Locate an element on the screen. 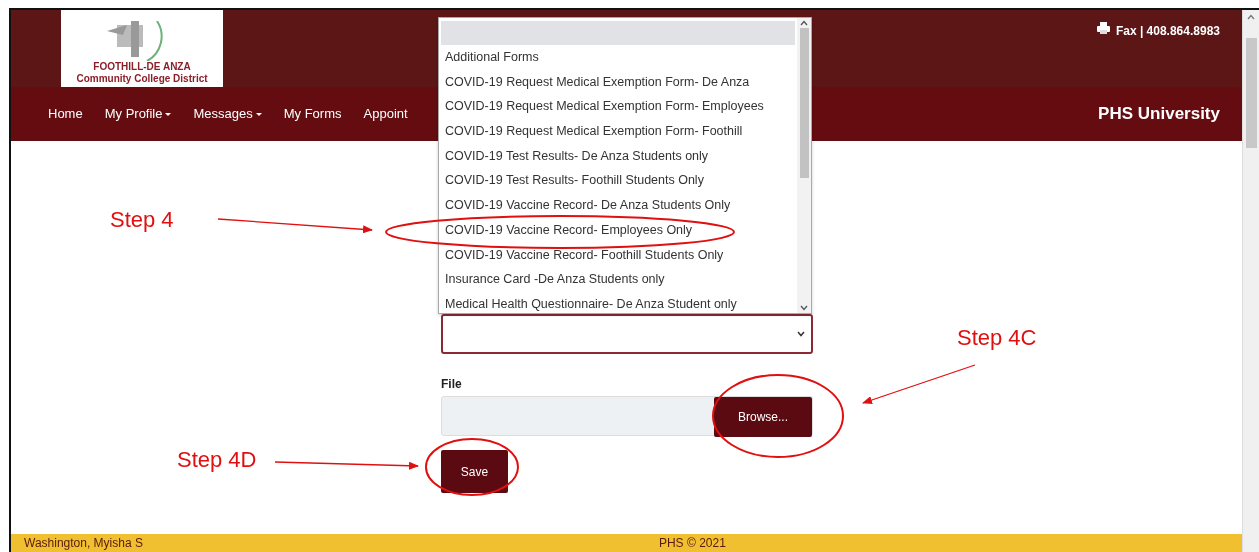 This screenshot has height=552, width=1259. dropdown-option: COVID-19 Request Medical Exemption Form- De Anza is located at coordinates (618, 82).